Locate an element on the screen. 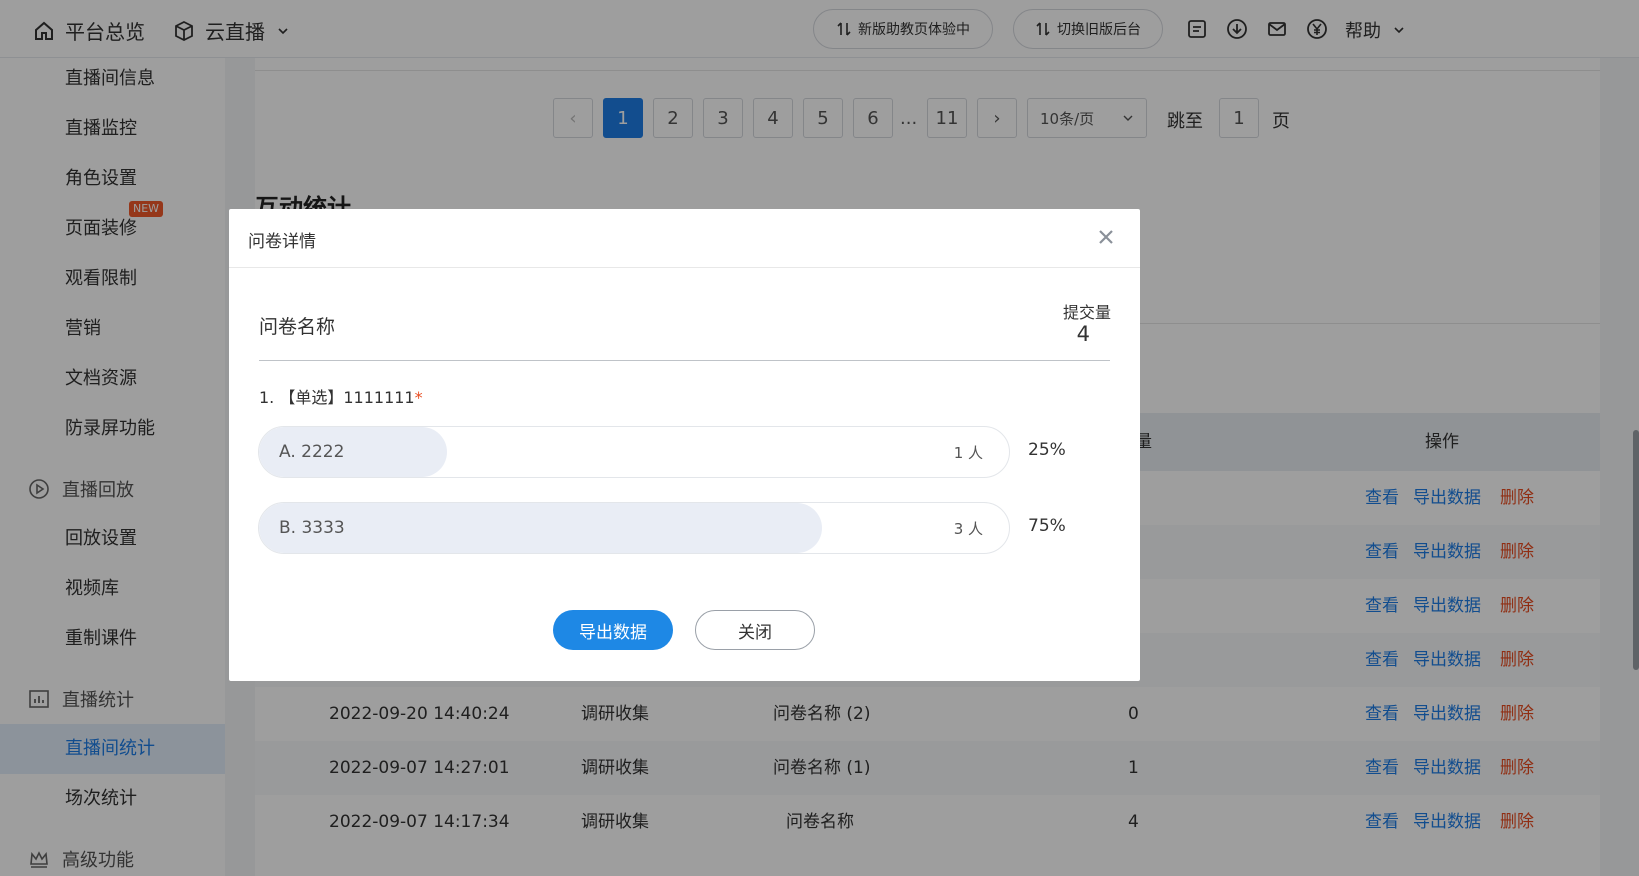  close-icon is located at coordinates (1106, 237).